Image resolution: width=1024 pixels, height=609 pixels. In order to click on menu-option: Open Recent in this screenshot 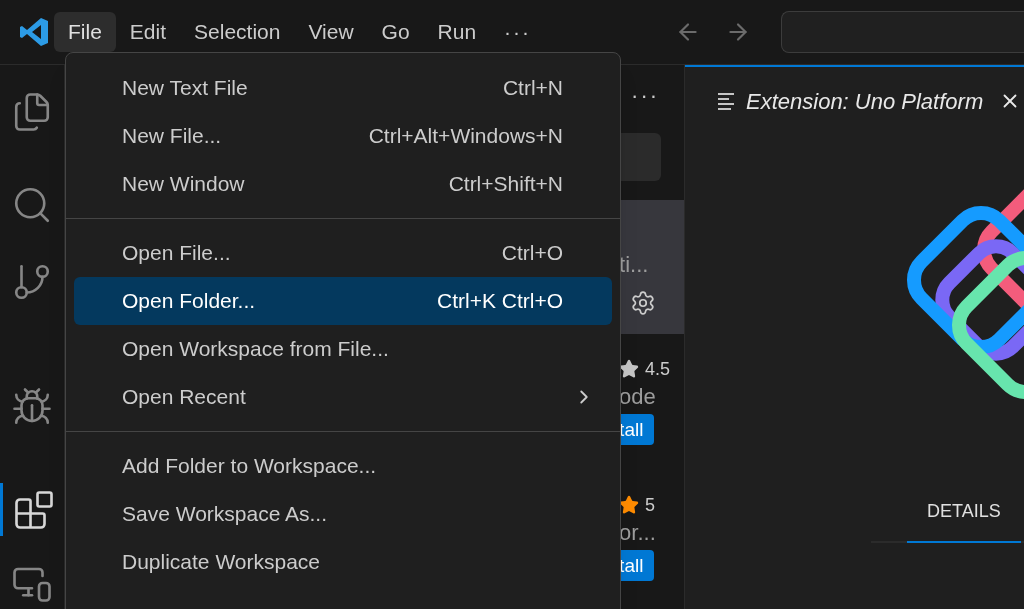, I will do `click(343, 397)`.